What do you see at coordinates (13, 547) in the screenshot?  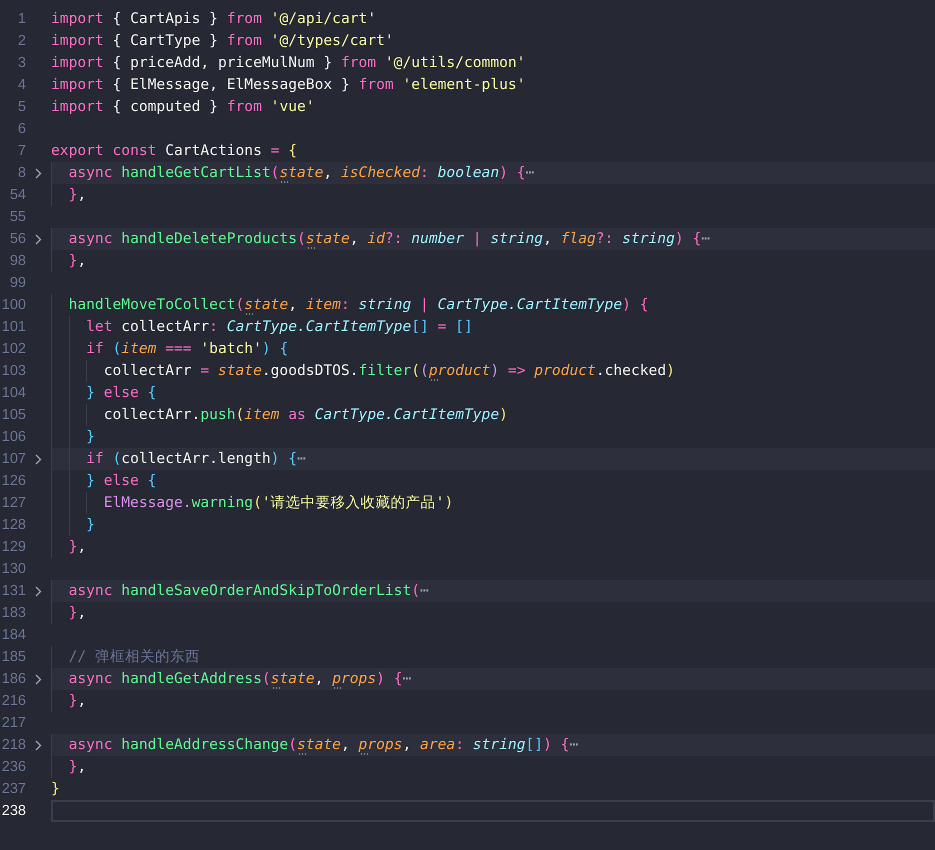 I see `line-number: 129` at bounding box center [13, 547].